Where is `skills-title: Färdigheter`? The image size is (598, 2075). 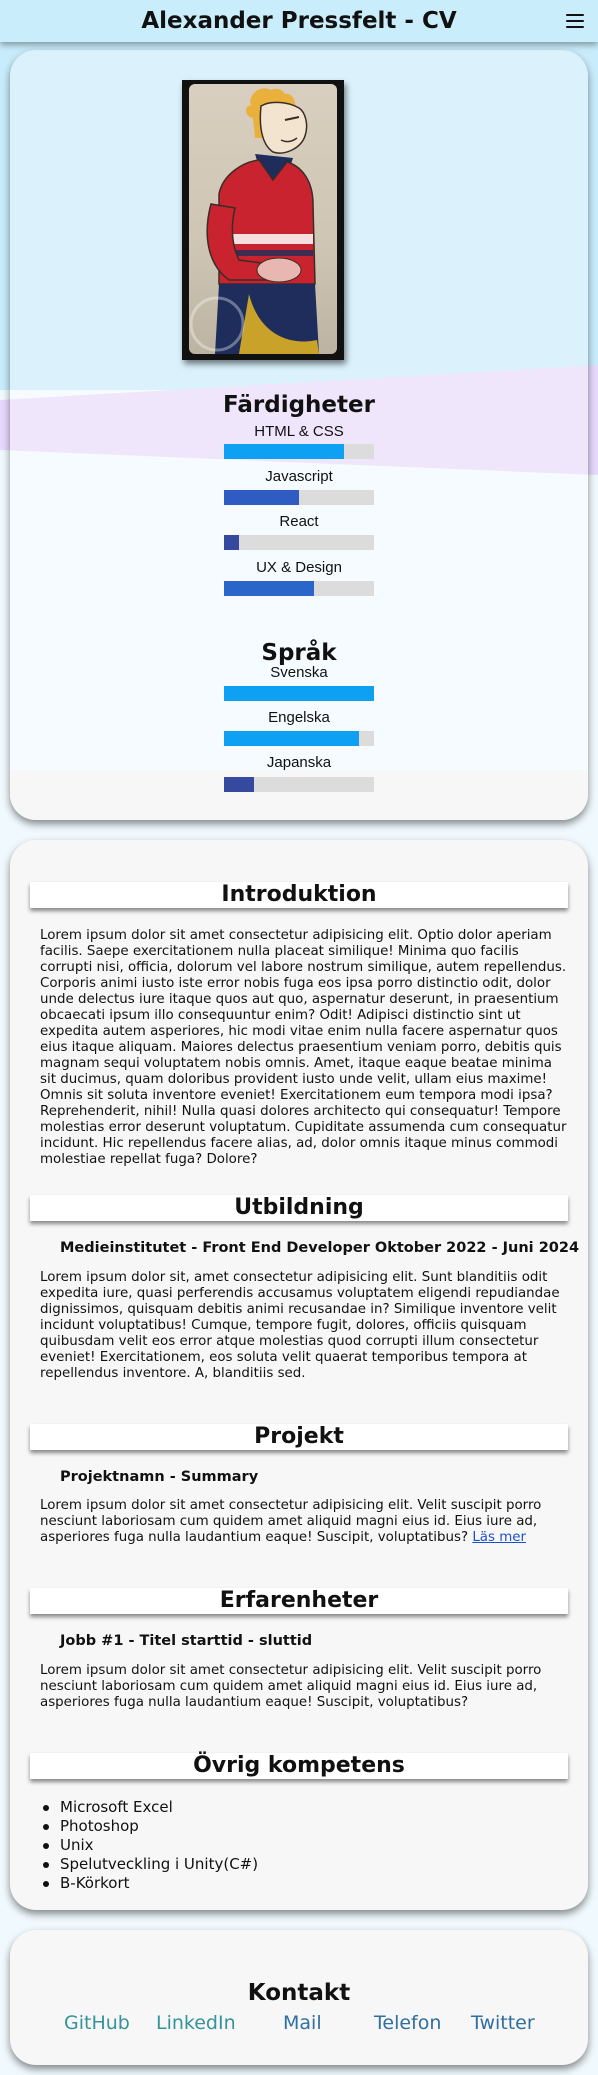 skills-title: Färdigheter is located at coordinates (299, 405).